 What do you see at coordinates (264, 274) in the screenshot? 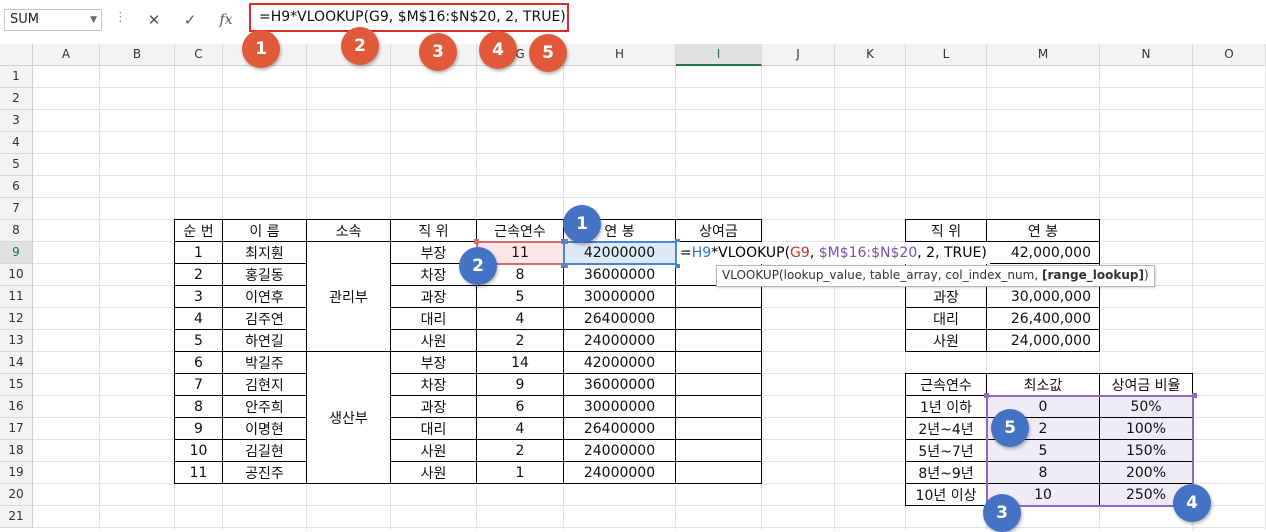
I see `table1-name: 홍길동` at bounding box center [264, 274].